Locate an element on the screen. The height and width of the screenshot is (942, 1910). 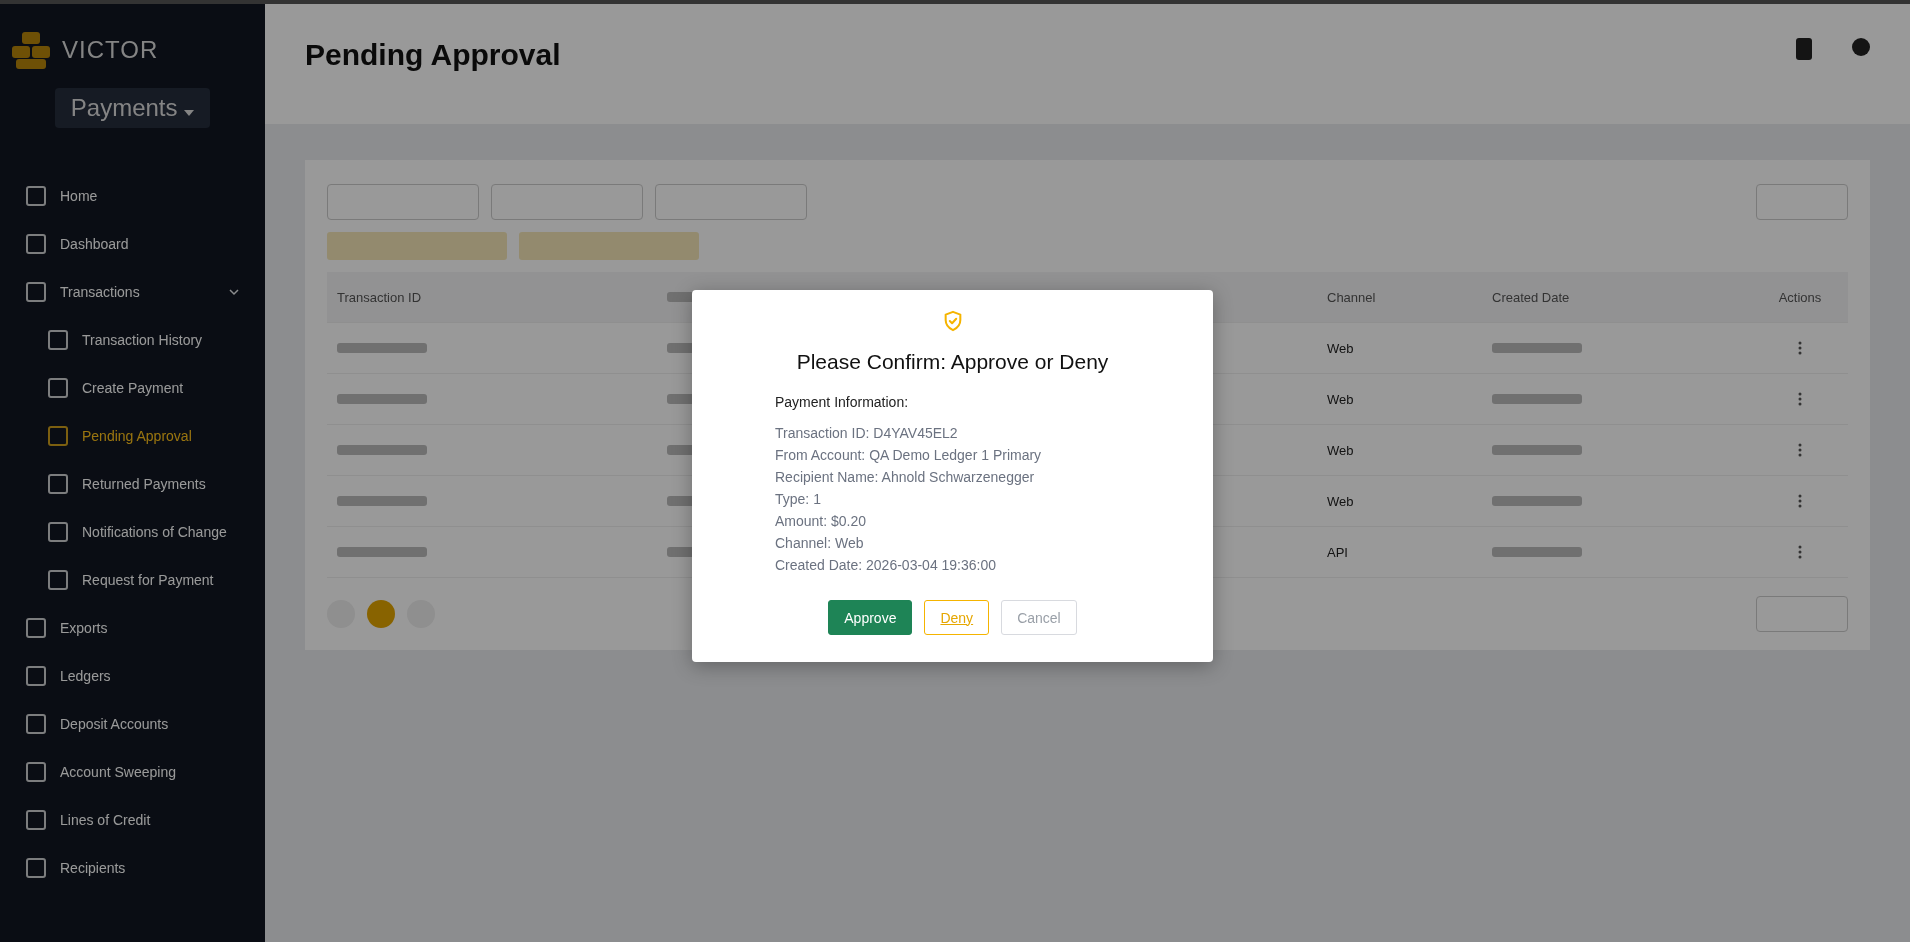
sidebar-item: Deposit Accounts is located at coordinates (132, 724).